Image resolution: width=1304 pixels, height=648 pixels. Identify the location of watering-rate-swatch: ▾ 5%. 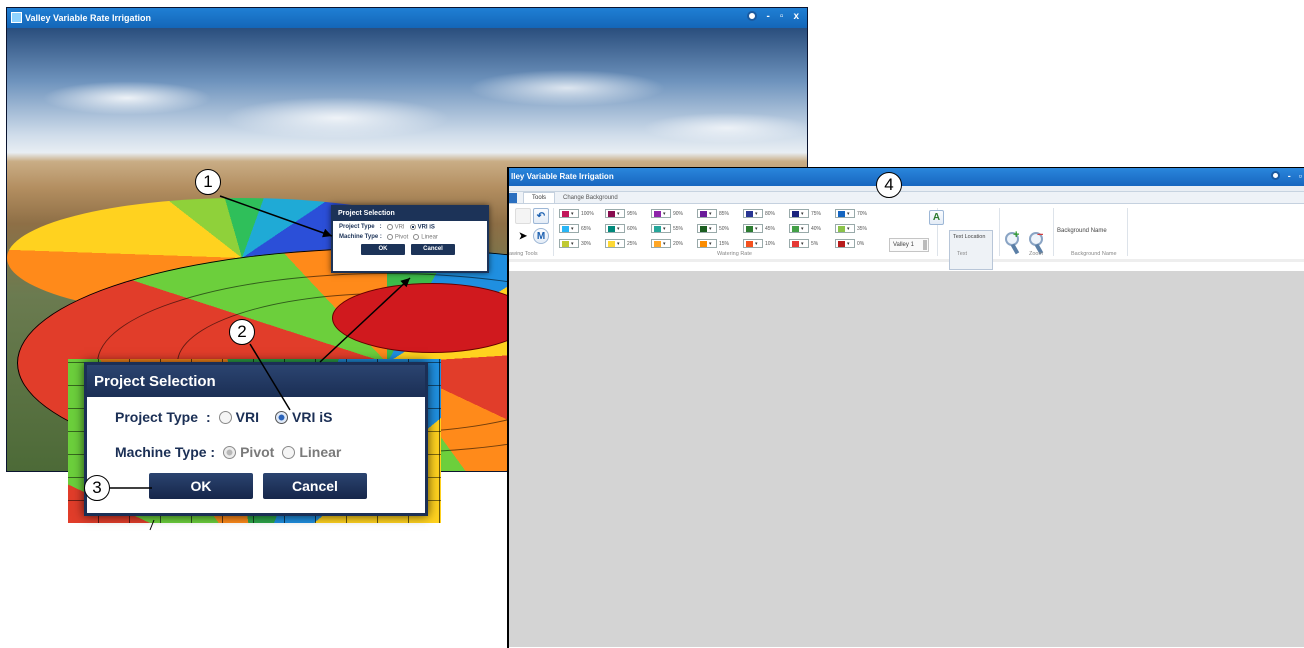
(803, 243).